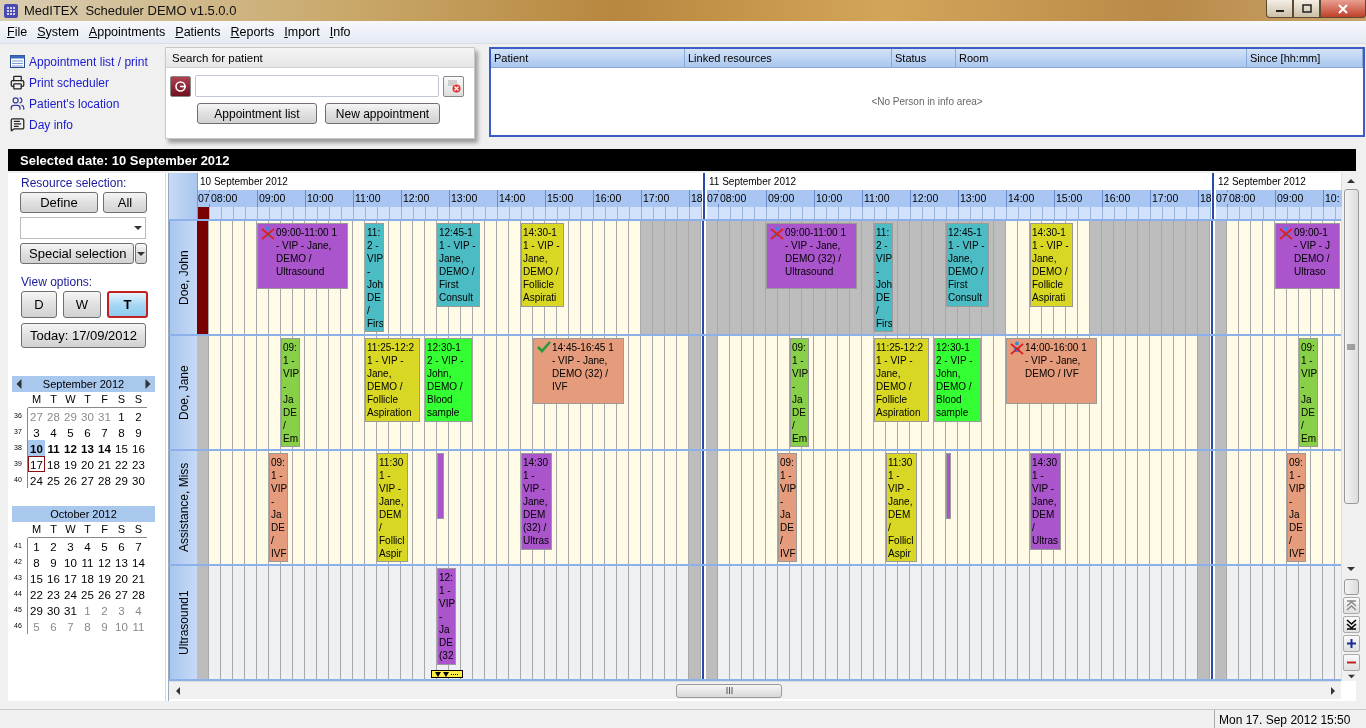 The image size is (1366, 728). I want to click on calendar-day: 4, so click(53, 432).